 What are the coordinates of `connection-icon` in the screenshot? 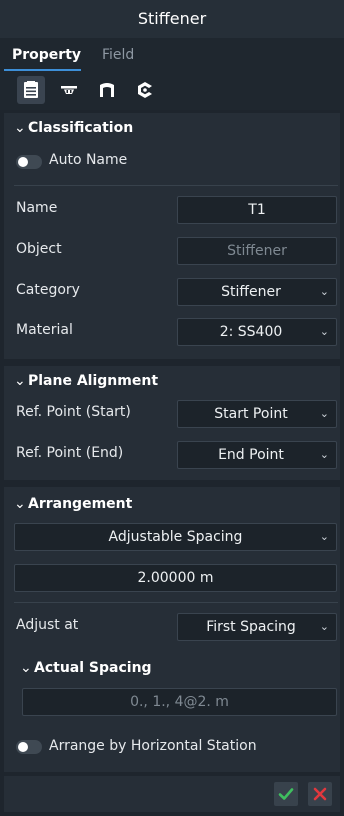 It's located at (145, 90).